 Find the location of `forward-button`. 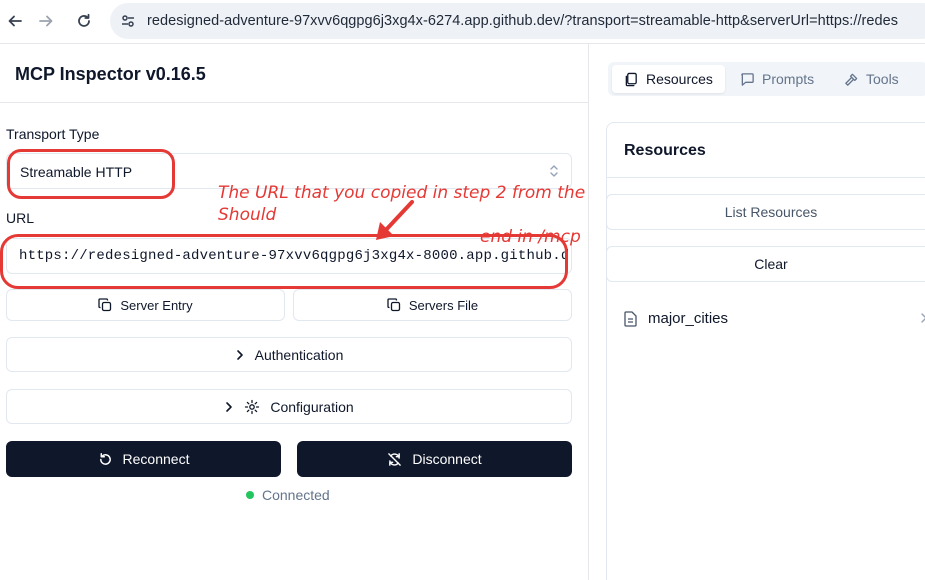

forward-button is located at coordinates (46, 21).